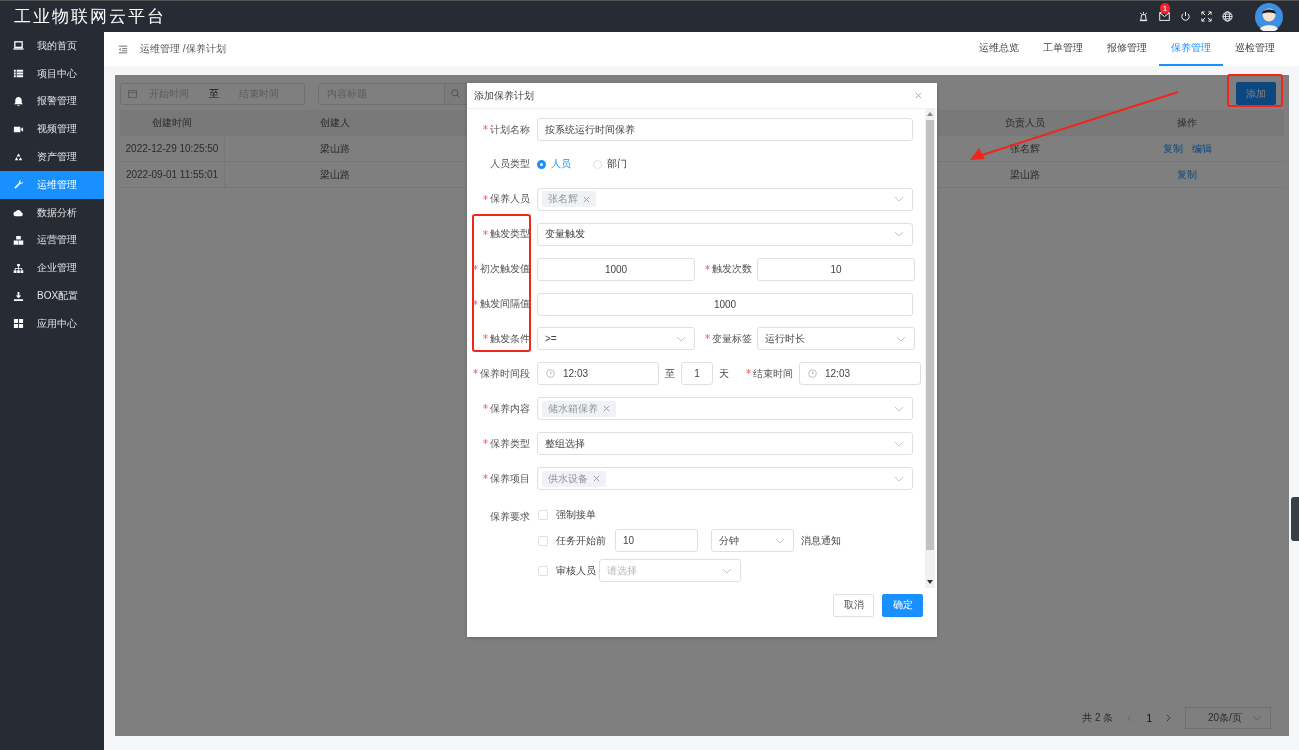 This screenshot has width=1299, height=750. What do you see at coordinates (1127, 49) in the screenshot?
I see `tab: 报修管理` at bounding box center [1127, 49].